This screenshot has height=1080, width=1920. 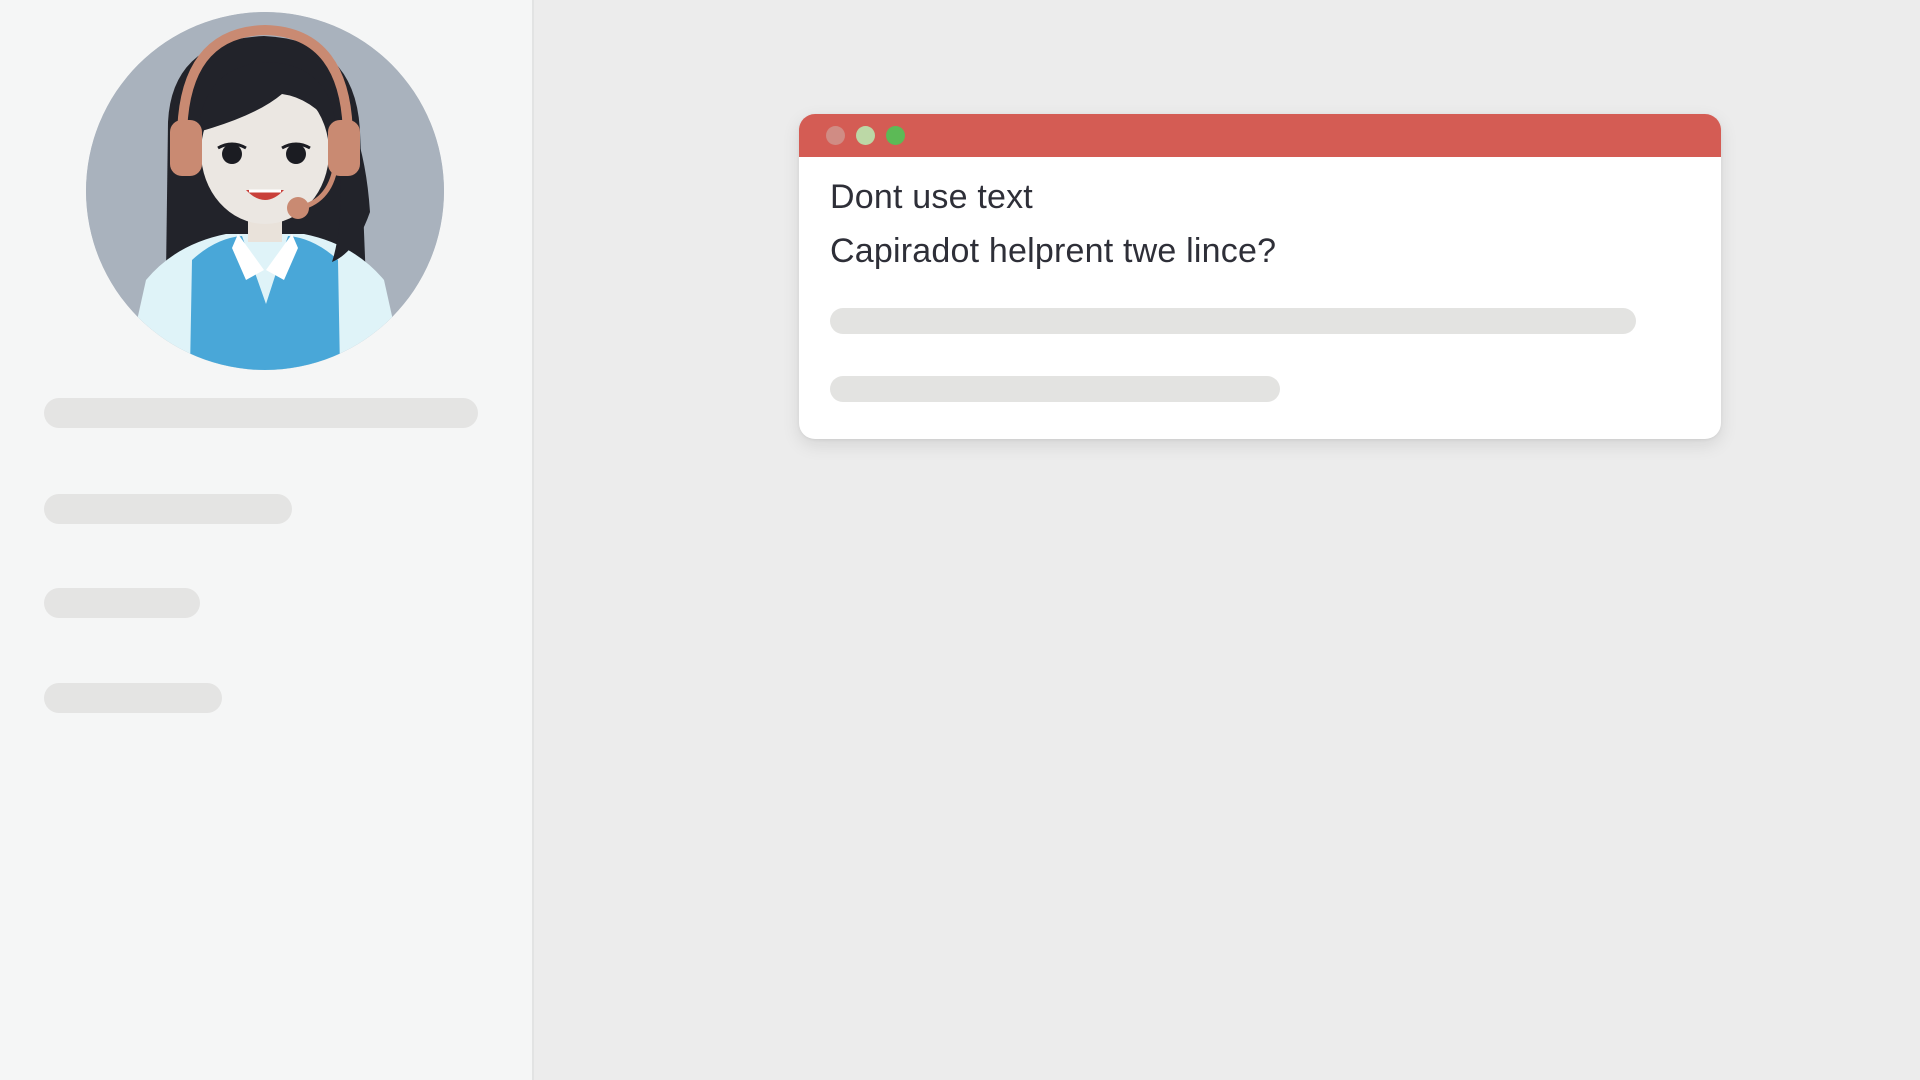 I want to click on support-agent-avatar-icon, so click(x=265, y=191).